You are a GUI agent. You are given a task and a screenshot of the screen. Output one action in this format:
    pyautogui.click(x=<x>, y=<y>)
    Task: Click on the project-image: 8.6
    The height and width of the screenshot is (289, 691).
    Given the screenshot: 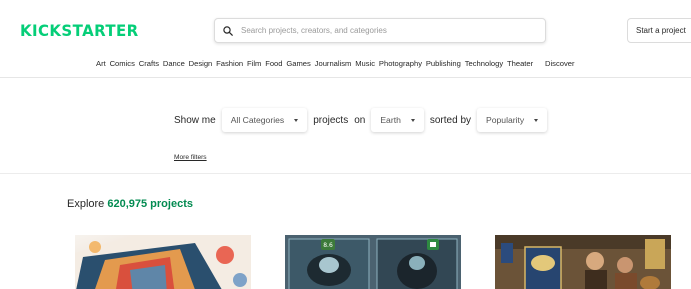 What is the action you would take?
    pyautogui.click(x=373, y=262)
    